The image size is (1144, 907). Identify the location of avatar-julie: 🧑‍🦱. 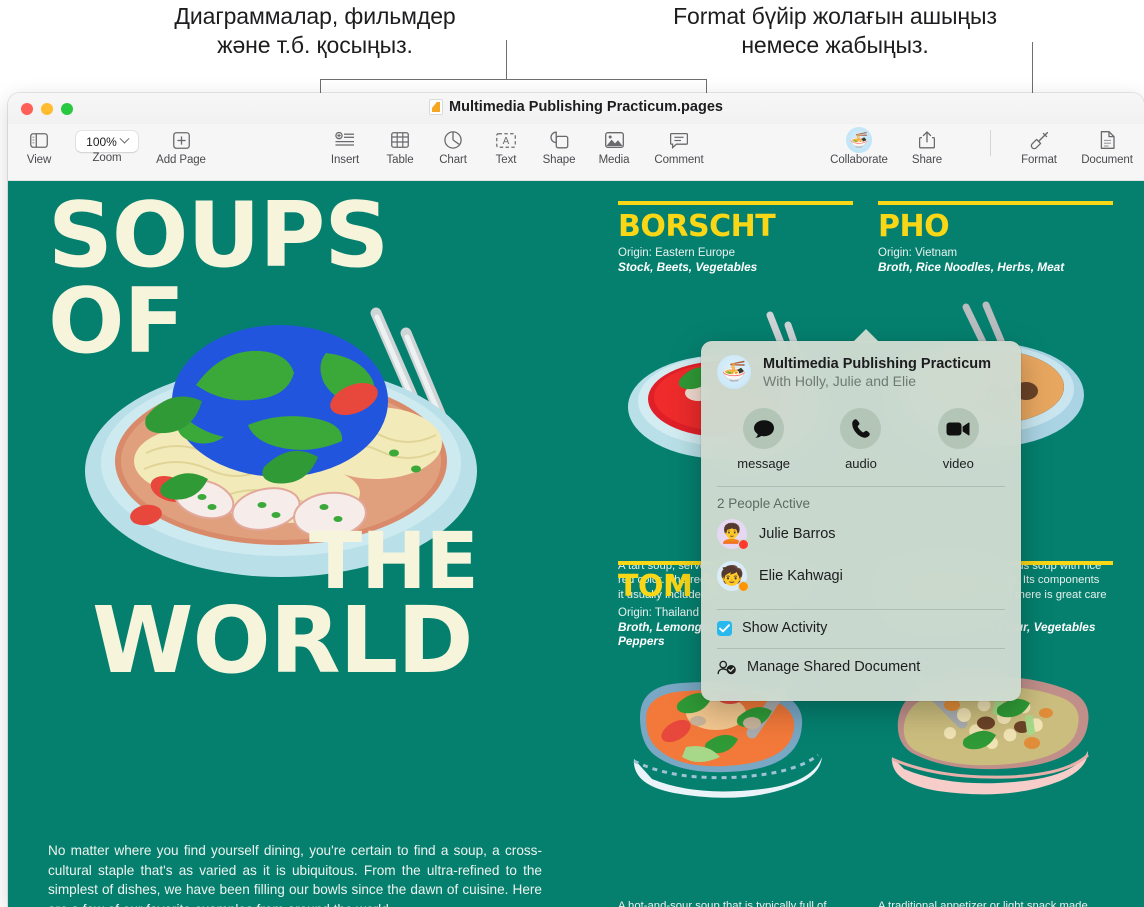
(733, 534).